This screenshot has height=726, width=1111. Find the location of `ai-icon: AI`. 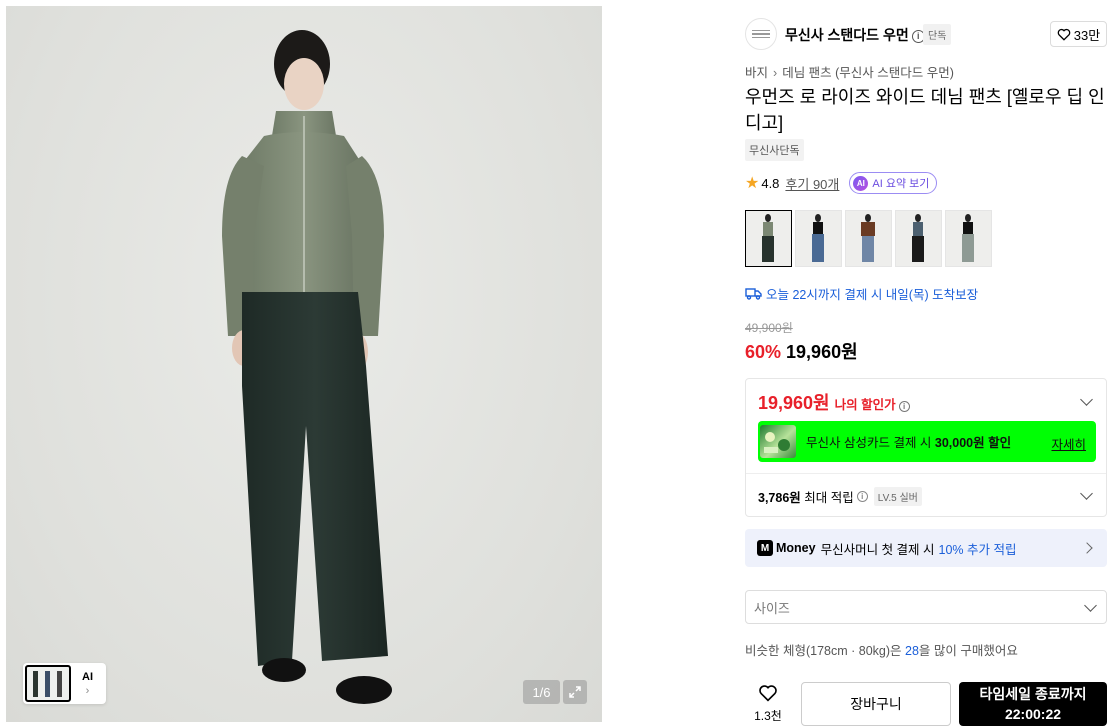

ai-icon: AI is located at coordinates (861, 183).